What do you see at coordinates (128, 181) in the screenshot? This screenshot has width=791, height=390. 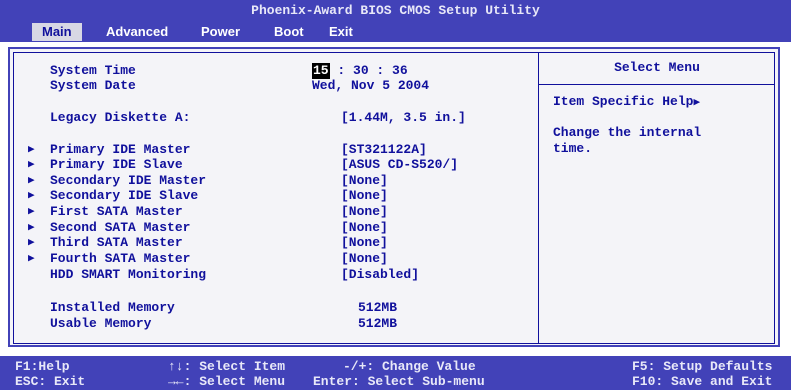 I see `device-secondary-ide-master: Secondary IDE Master` at bounding box center [128, 181].